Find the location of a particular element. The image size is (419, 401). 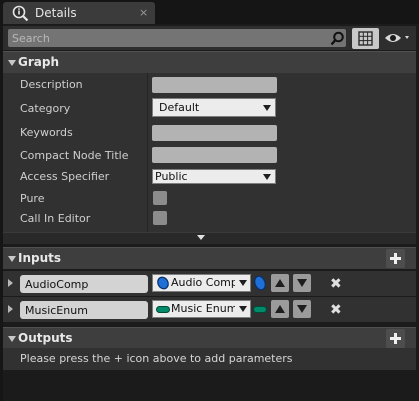

param-type-value: Music Enum is located at coordinates (203, 308).